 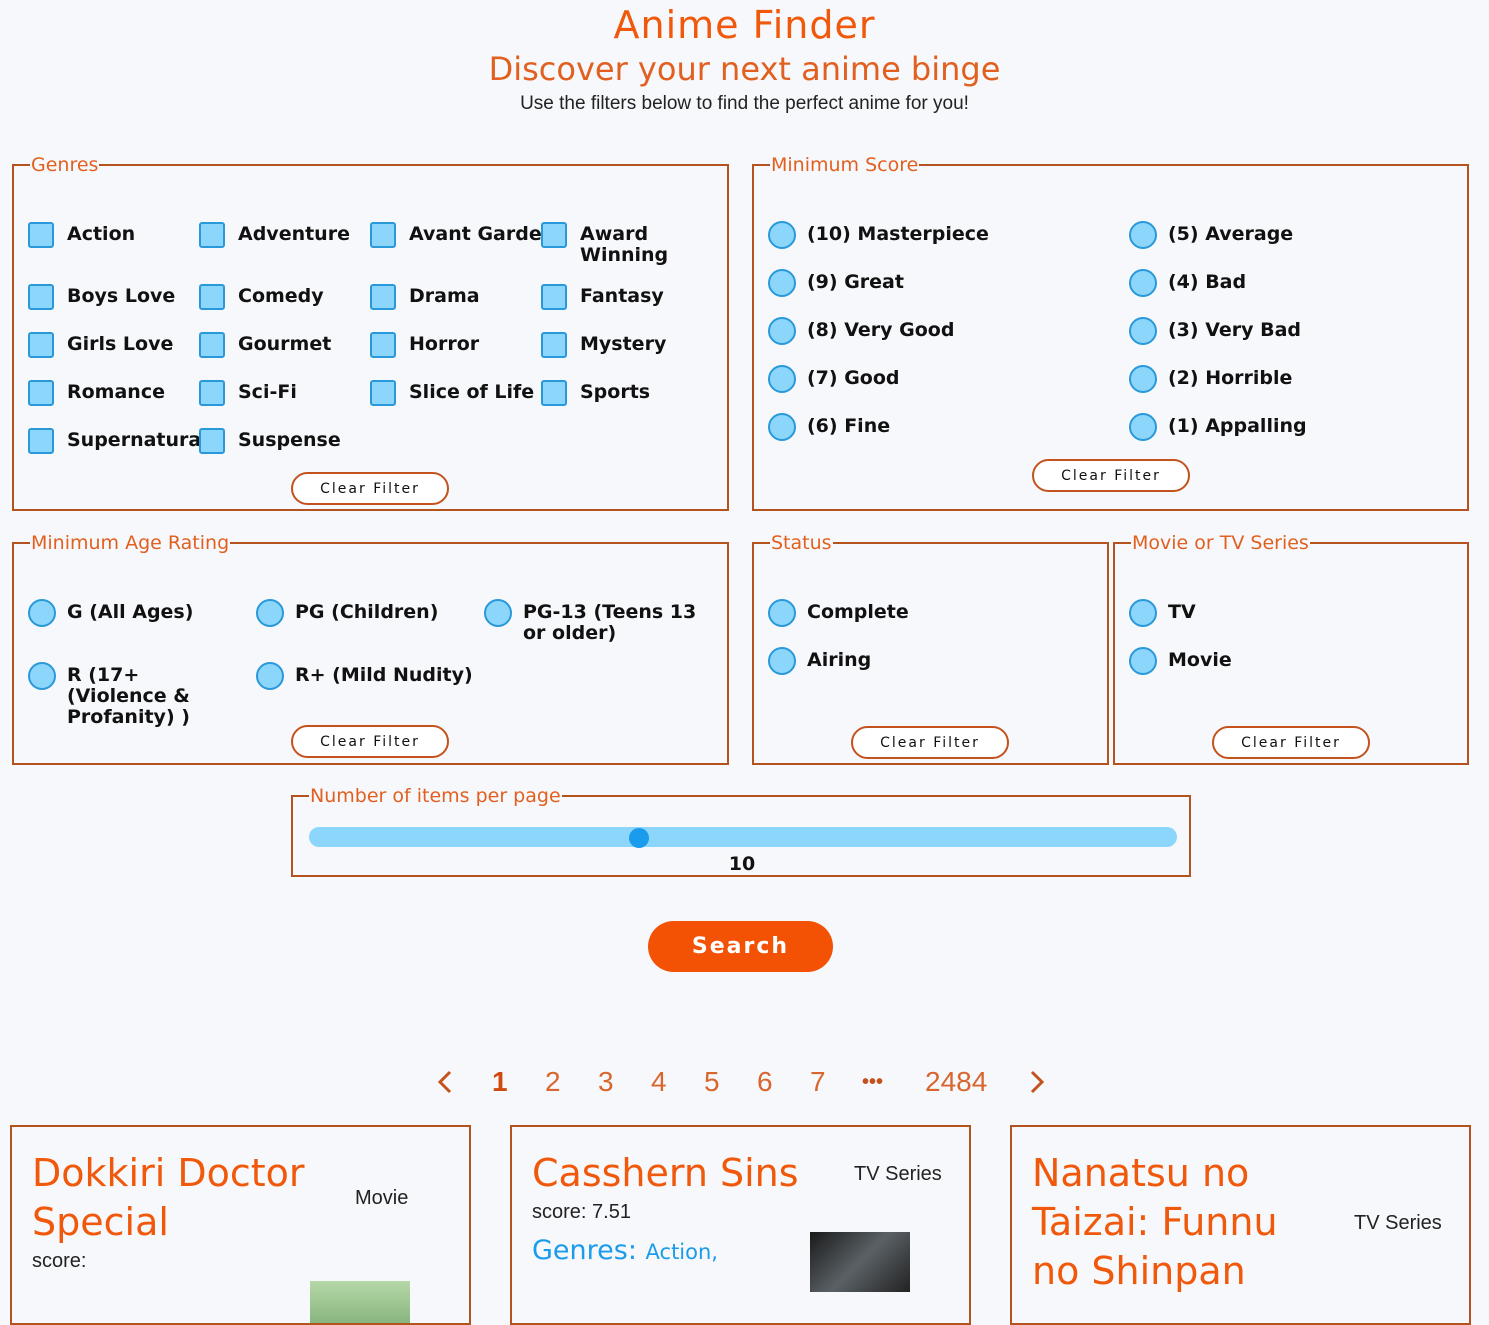 I want to click on card-title: Casshern Sins, so click(x=665, y=1173).